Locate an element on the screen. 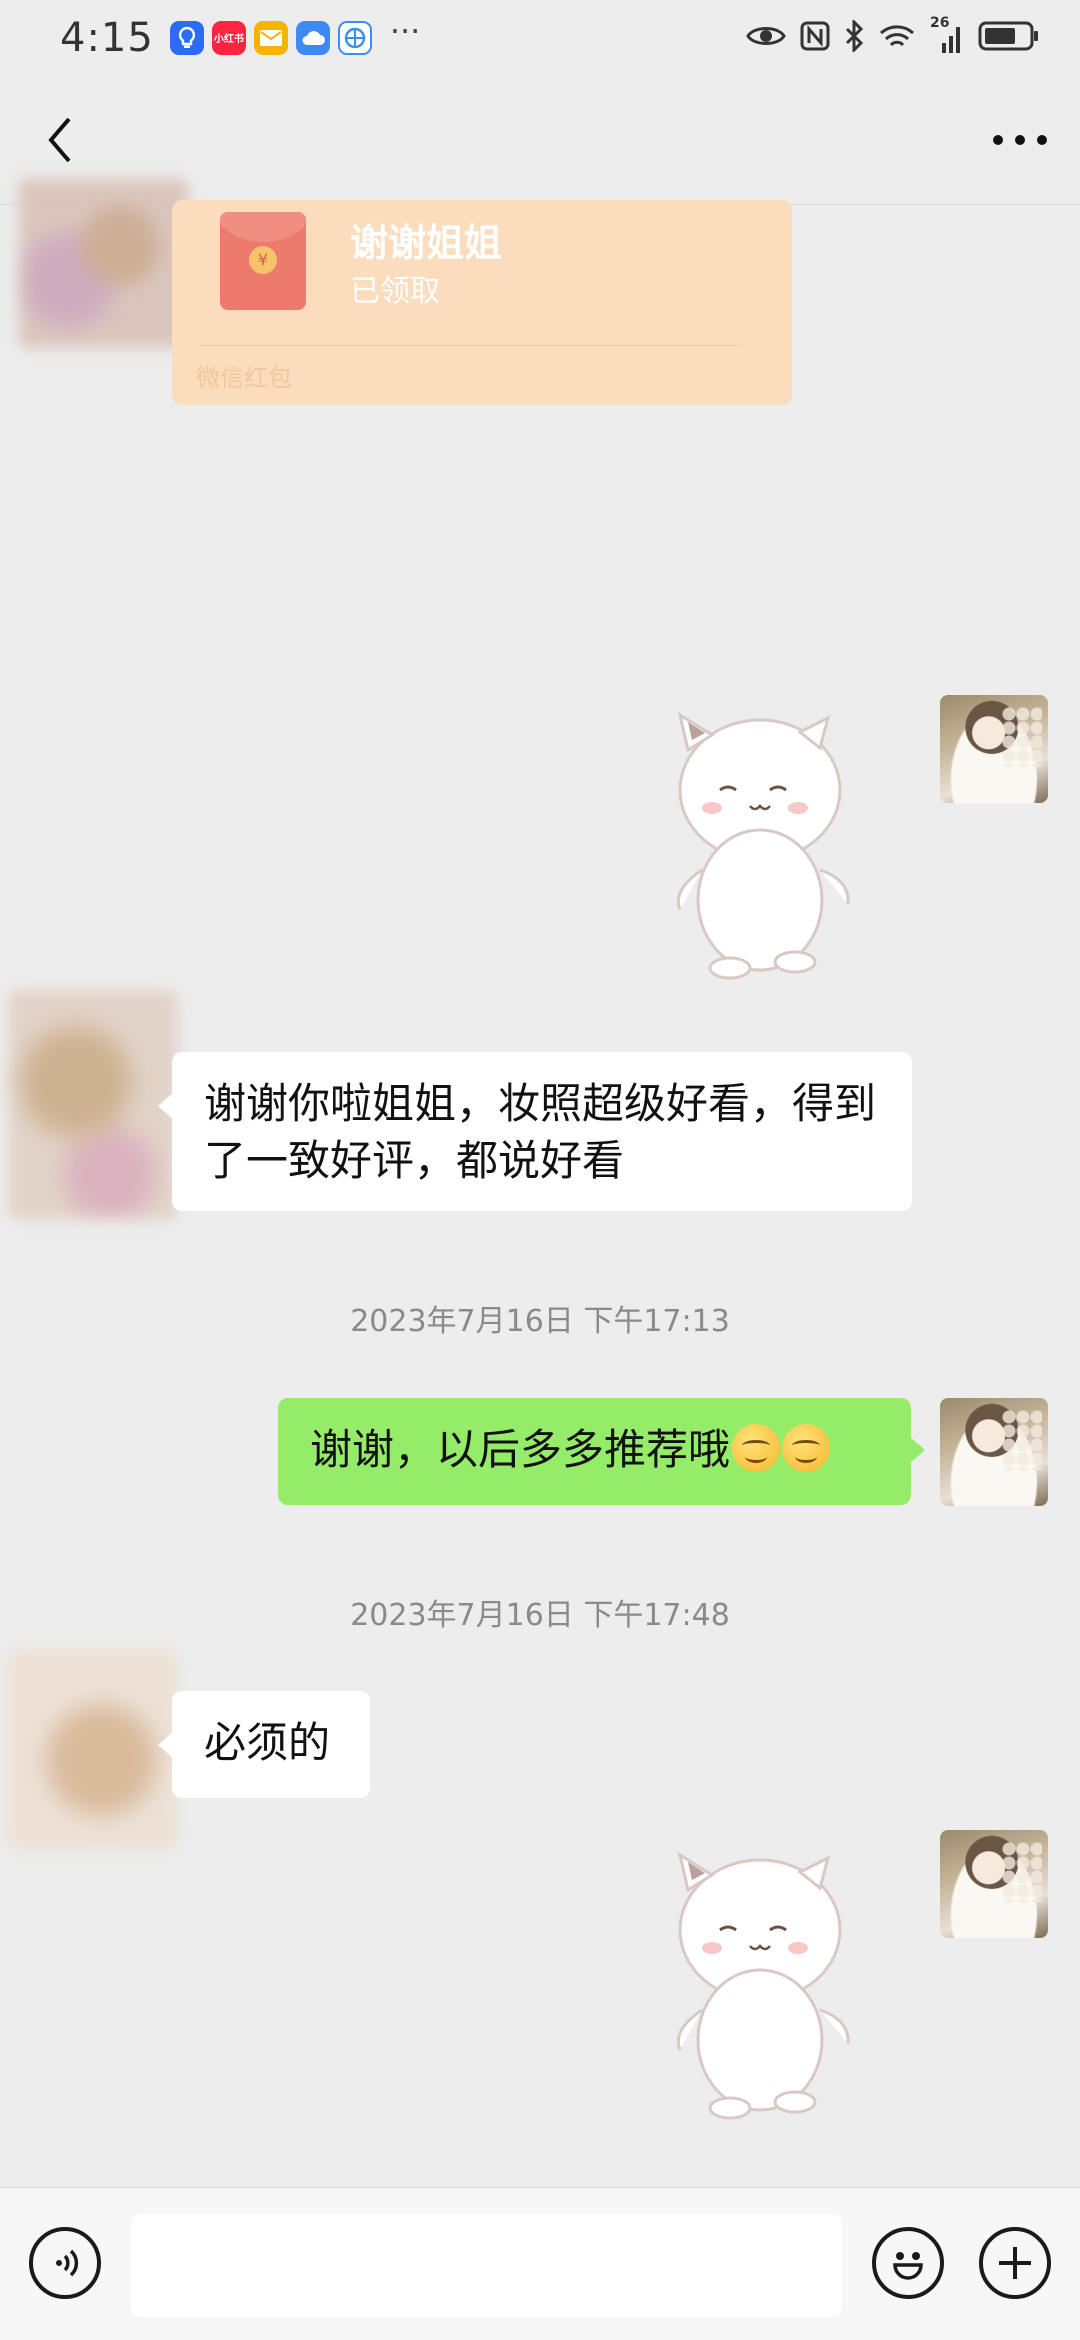  more-options-button is located at coordinates (1020, 140).